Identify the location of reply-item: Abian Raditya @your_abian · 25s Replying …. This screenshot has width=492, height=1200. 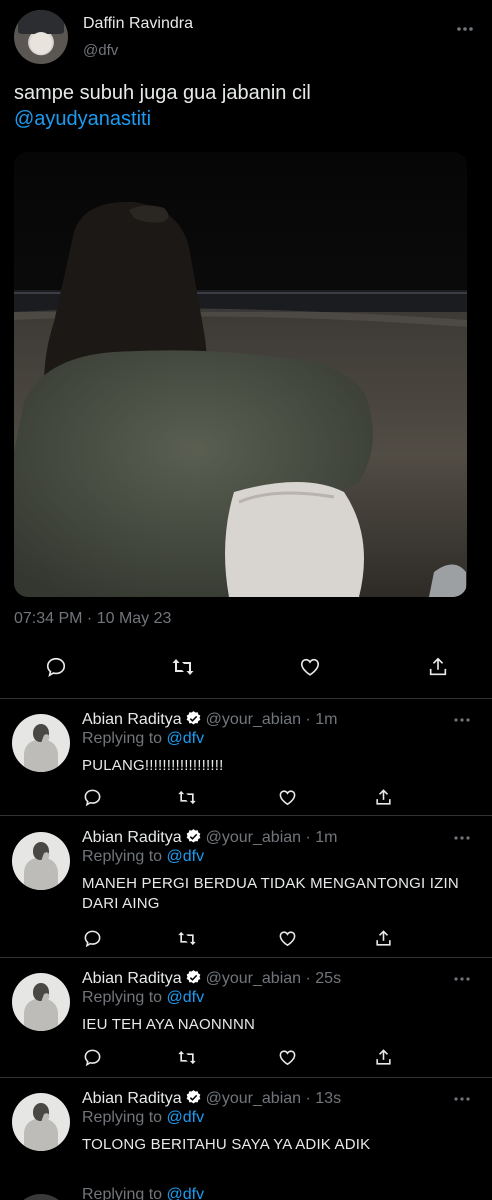
(246, 1018).